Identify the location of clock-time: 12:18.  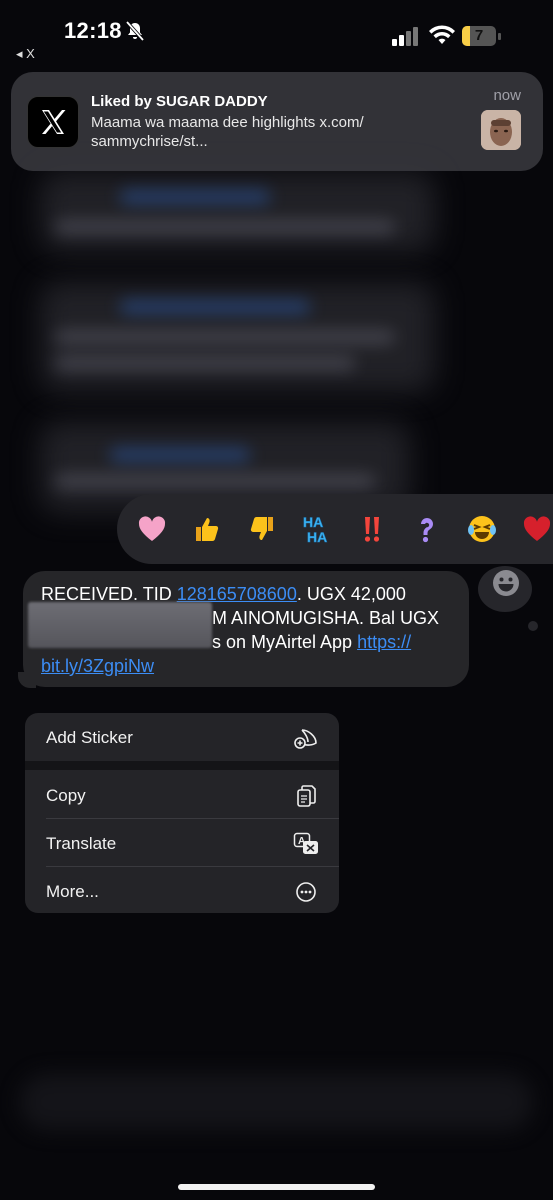
(93, 30).